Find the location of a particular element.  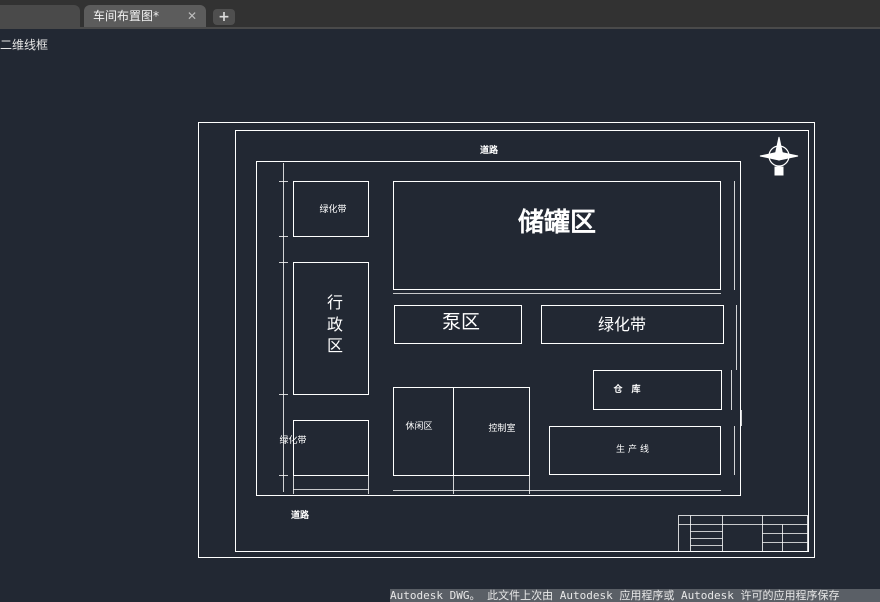

title-block is located at coordinates (743, 533).